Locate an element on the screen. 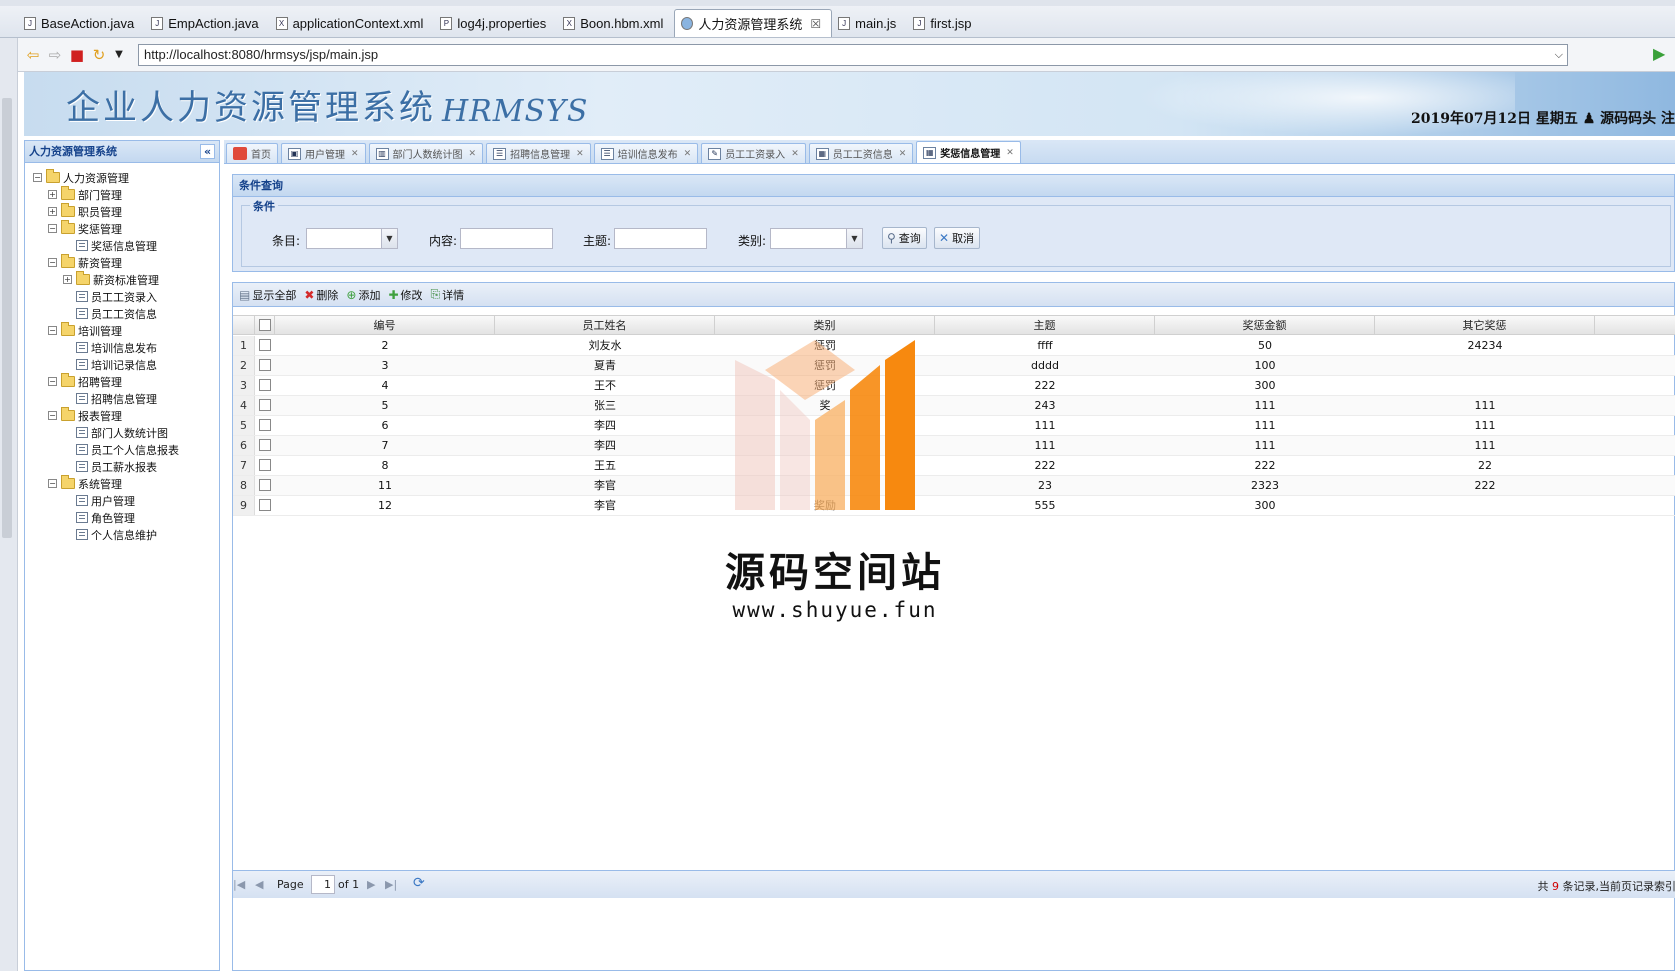 The image size is (1675, 971). tree-item: − 薪资管理 is located at coordinates (85, 262).